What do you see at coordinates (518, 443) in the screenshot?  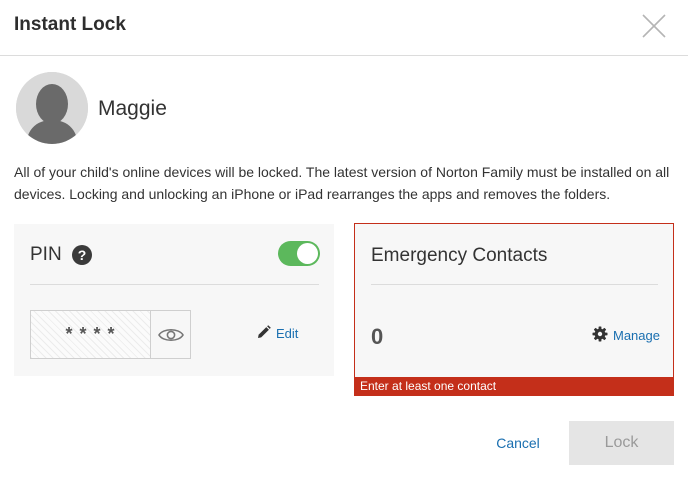 I see `cancel-button: Cancel` at bounding box center [518, 443].